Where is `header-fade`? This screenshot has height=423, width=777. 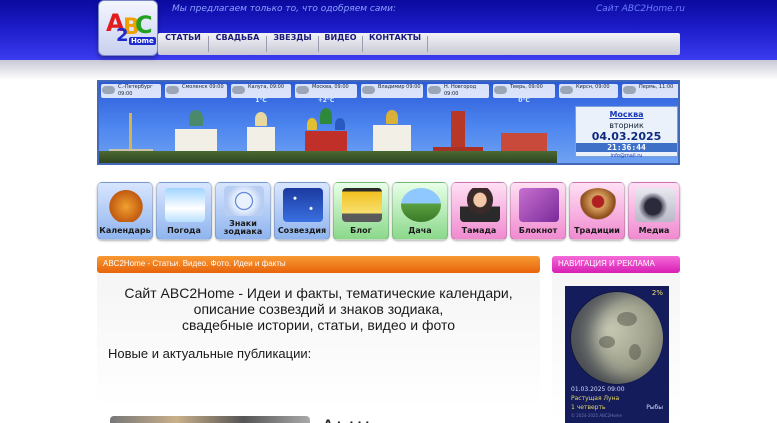
header-fade is located at coordinates (388, 70).